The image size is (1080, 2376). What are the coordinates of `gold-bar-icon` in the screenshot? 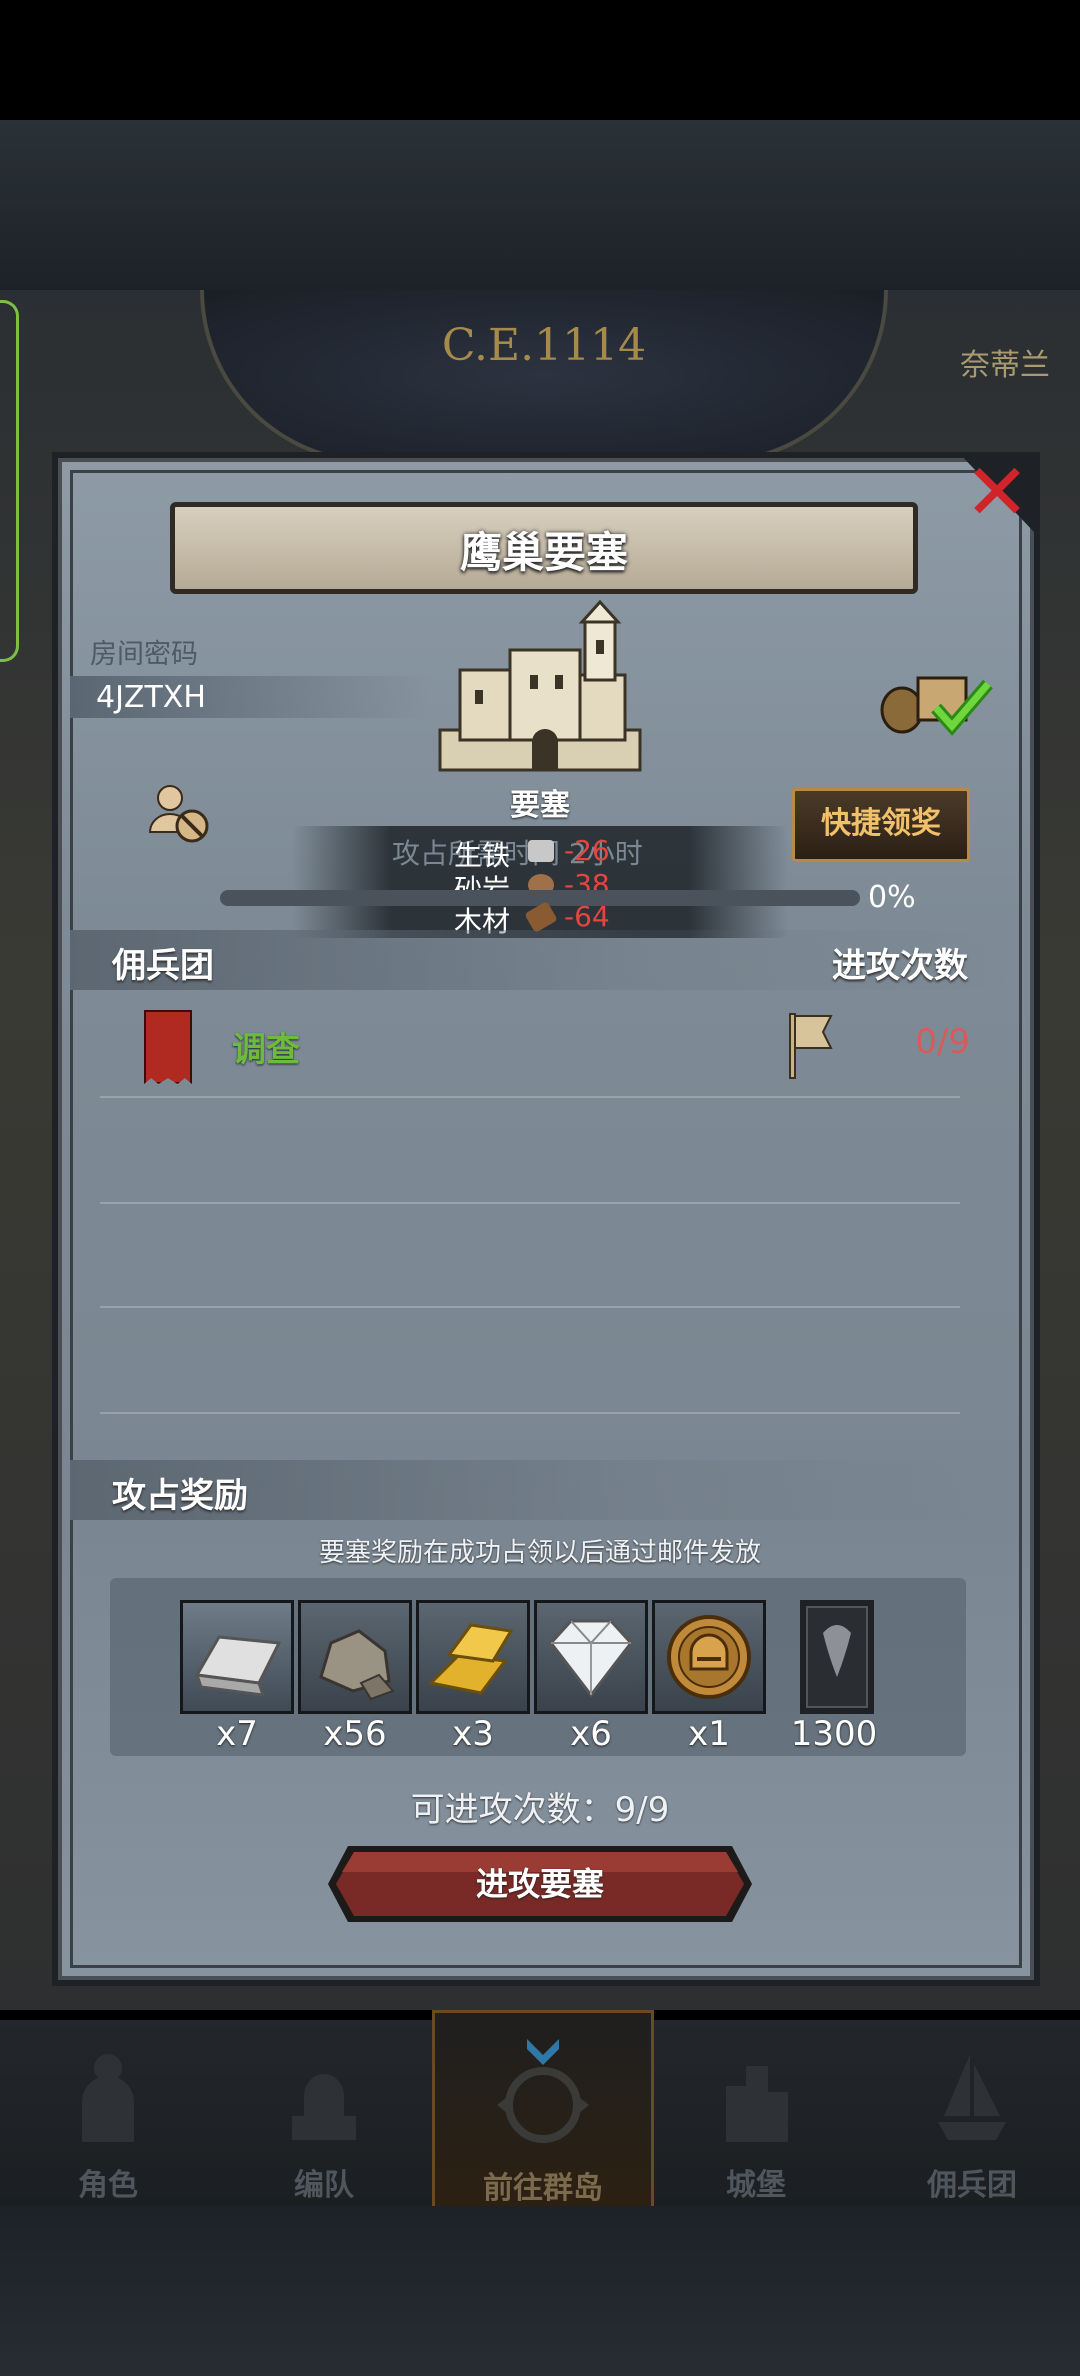 It's located at (473, 1657).